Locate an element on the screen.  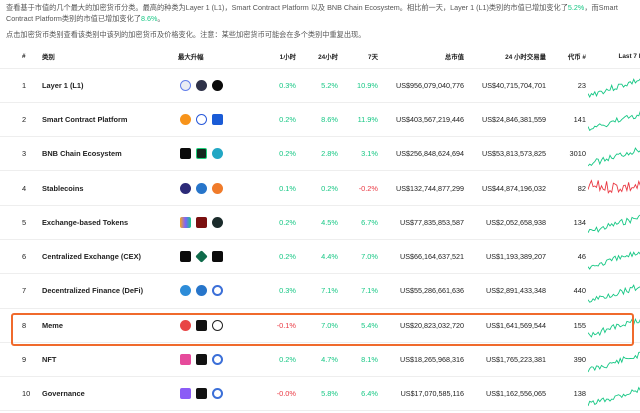
teal-hex-icon is located at coordinates (217, 154).